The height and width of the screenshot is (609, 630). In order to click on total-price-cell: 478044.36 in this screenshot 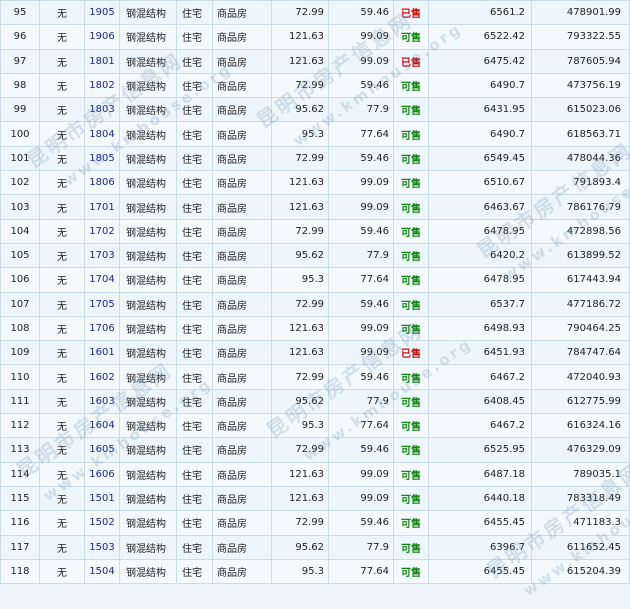, I will do `click(580, 158)`.